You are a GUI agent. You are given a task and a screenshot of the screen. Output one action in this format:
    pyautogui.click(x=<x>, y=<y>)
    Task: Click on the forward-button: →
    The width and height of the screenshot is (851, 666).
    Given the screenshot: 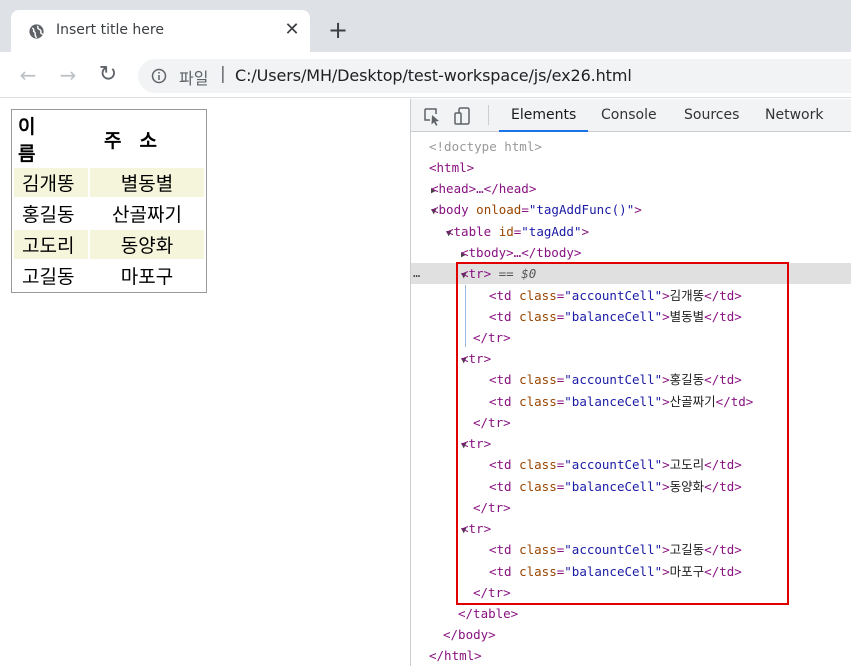 What is the action you would take?
    pyautogui.click(x=68, y=75)
    